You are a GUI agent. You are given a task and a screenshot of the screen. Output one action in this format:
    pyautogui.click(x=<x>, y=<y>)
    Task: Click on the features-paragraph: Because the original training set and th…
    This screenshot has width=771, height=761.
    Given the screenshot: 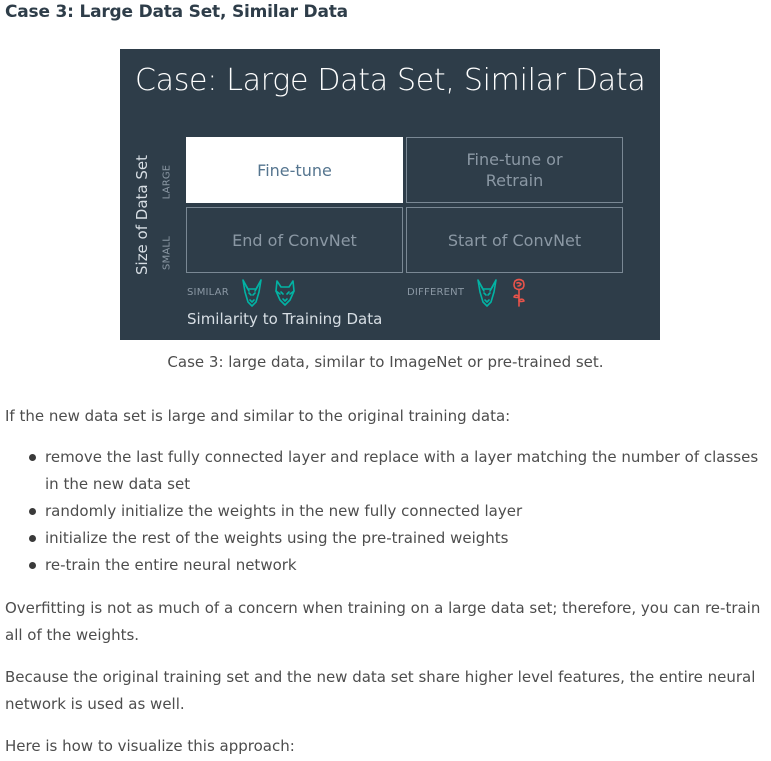 What is the action you would take?
    pyautogui.click(x=380, y=690)
    